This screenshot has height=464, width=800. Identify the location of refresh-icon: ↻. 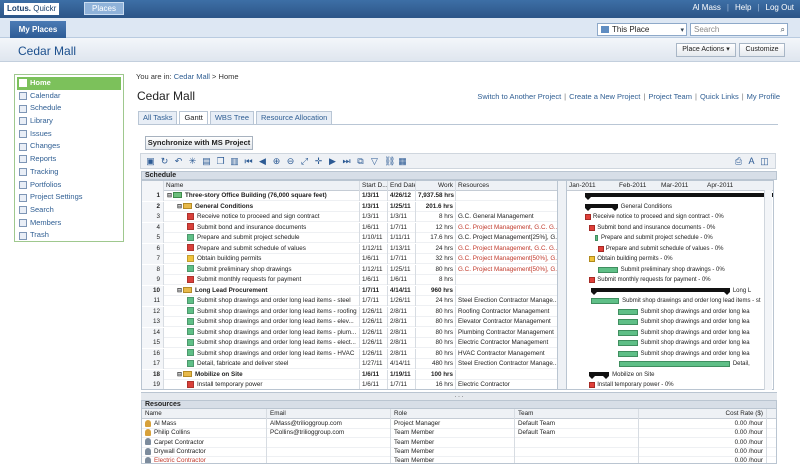
(164, 161).